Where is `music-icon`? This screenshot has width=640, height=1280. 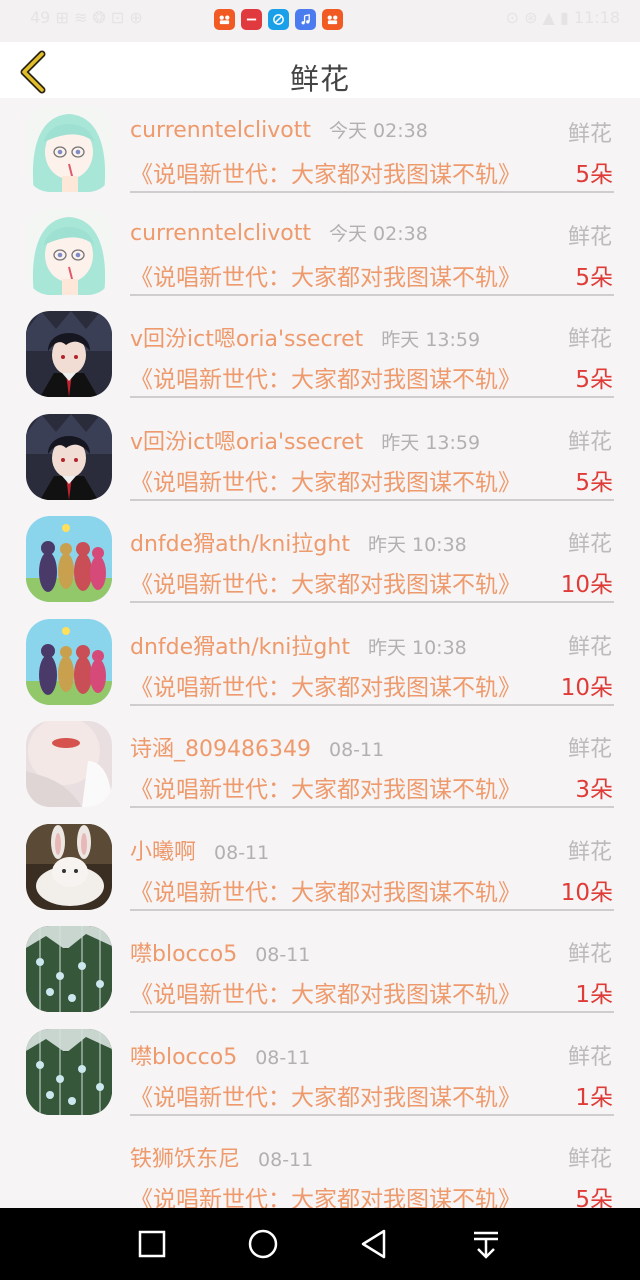 music-icon is located at coordinates (305, 19).